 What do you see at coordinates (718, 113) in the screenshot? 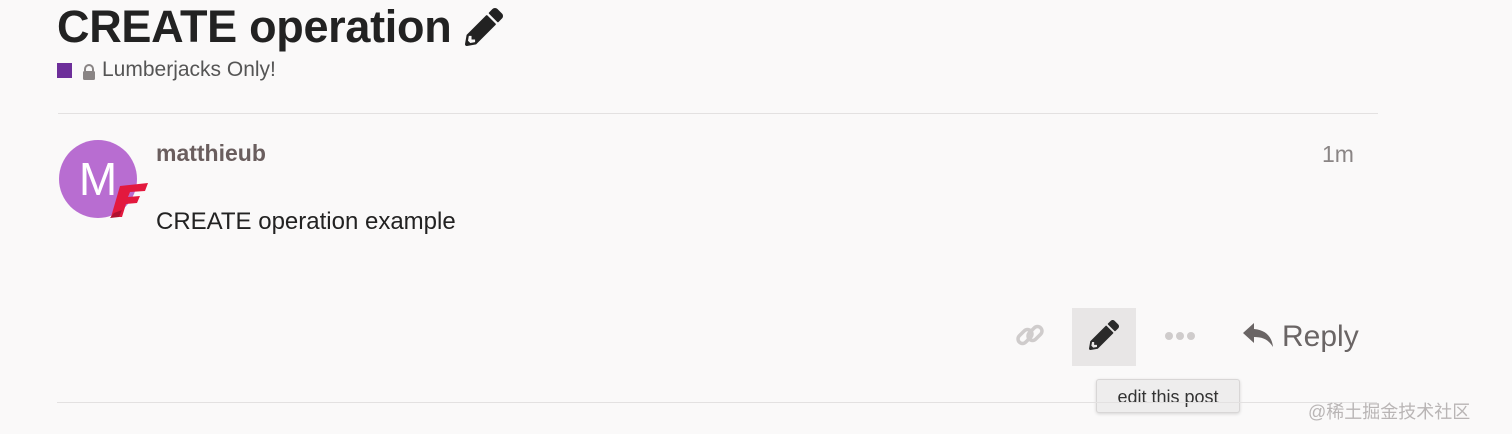
I see `header-divider` at bounding box center [718, 113].